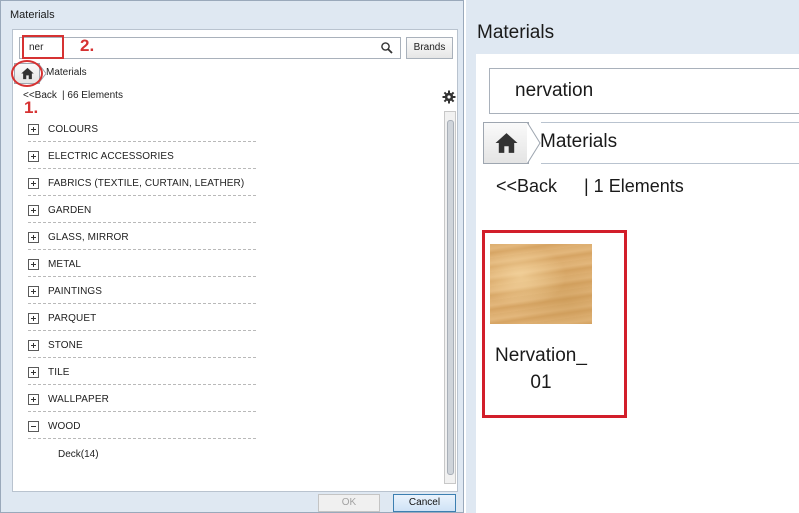 The height and width of the screenshot is (513, 799). Describe the element at coordinates (142, 130) in the screenshot. I see `tree-item-colours: COLOURS` at that location.